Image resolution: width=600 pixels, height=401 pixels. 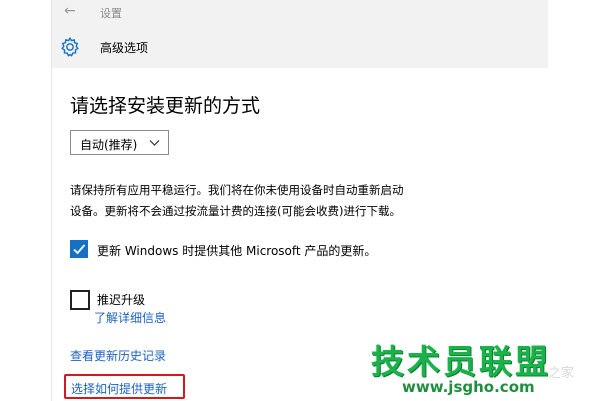 I want to click on page-title: 高级选项, so click(x=124, y=48).